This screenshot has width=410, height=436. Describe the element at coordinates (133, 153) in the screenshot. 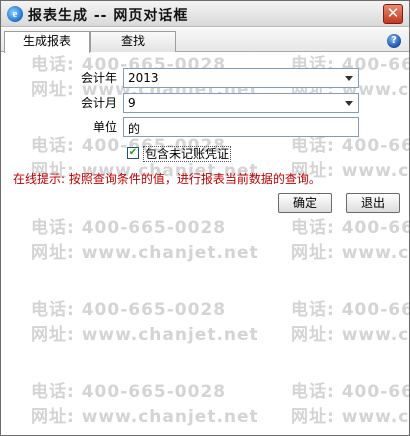

I see `include-unposted-checkbox: ✔` at that location.